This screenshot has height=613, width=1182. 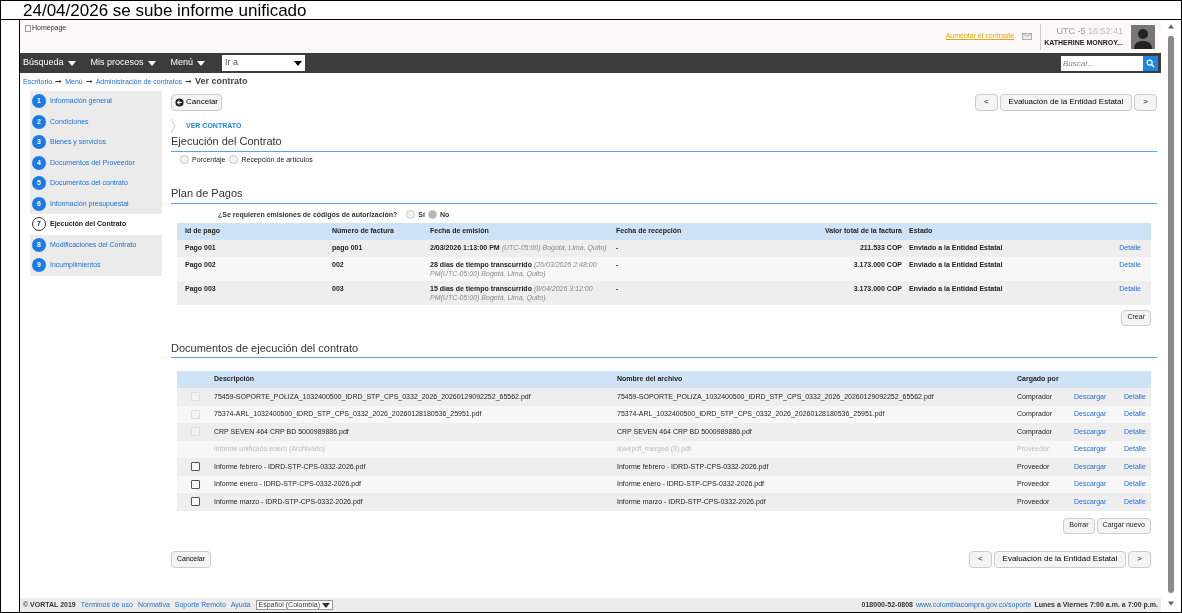 I want to click on nav-menu: Menú, so click(x=188, y=63).